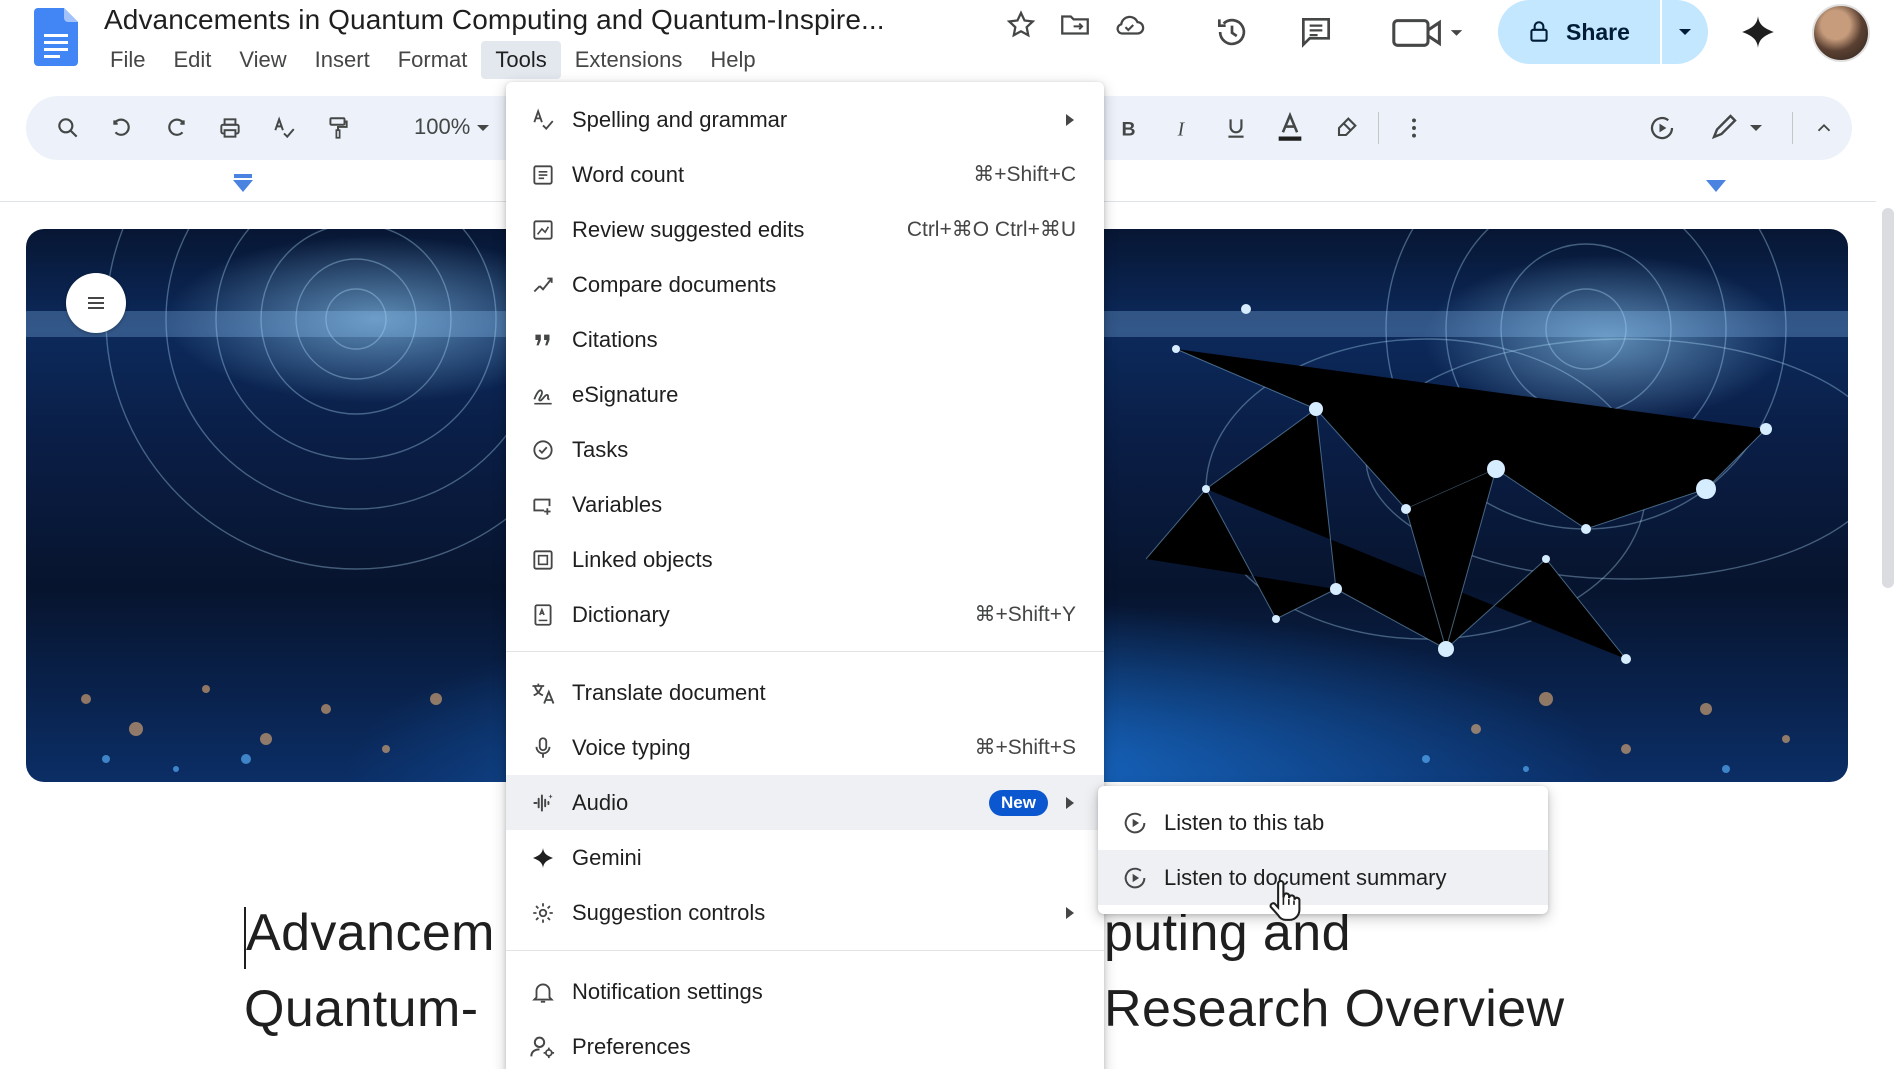 The image size is (1900, 1069). Describe the element at coordinates (805, 284) in the screenshot. I see `menu-item-compare-documents: Compare documents` at that location.